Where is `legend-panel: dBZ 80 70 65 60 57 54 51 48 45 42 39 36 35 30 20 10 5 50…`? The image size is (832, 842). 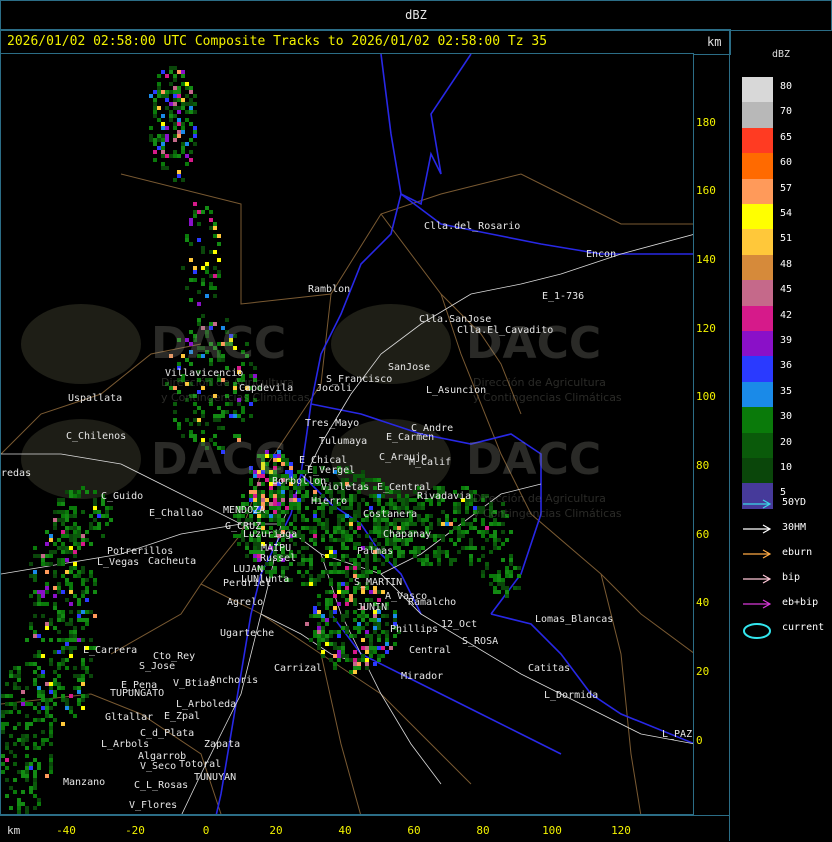
legend-panel: dBZ 80 70 65 60 57 54 51 48 45 42 39 36 35 30 20 10 5 50… is located at coordinates (780, 435).